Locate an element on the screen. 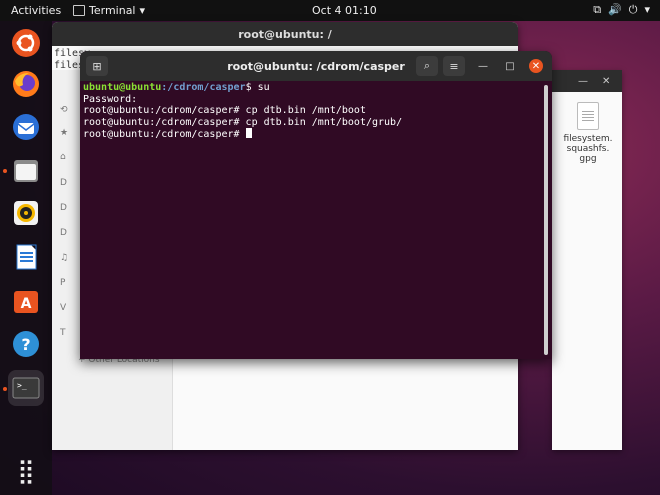  output-line: Password: is located at coordinates (110, 99).